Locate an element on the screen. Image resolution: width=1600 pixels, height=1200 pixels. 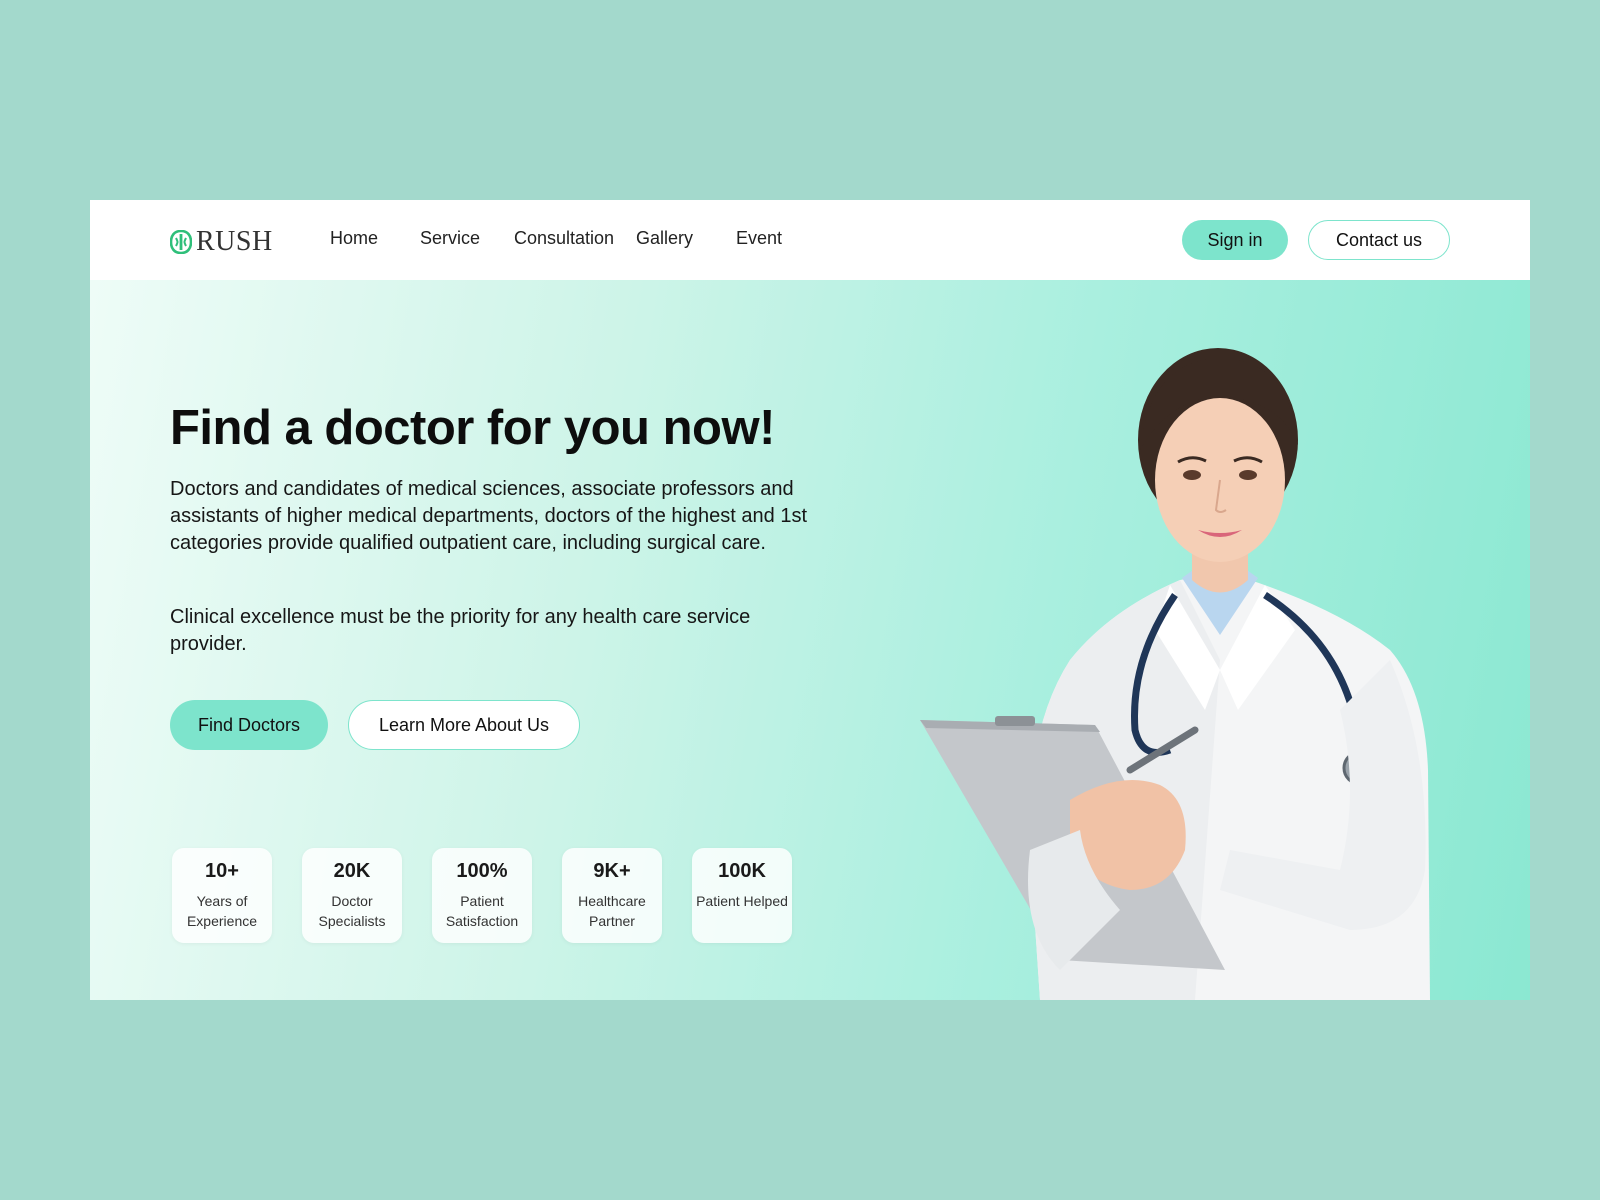
stat-card: 20K Doctor Specialists is located at coordinates (352, 895).